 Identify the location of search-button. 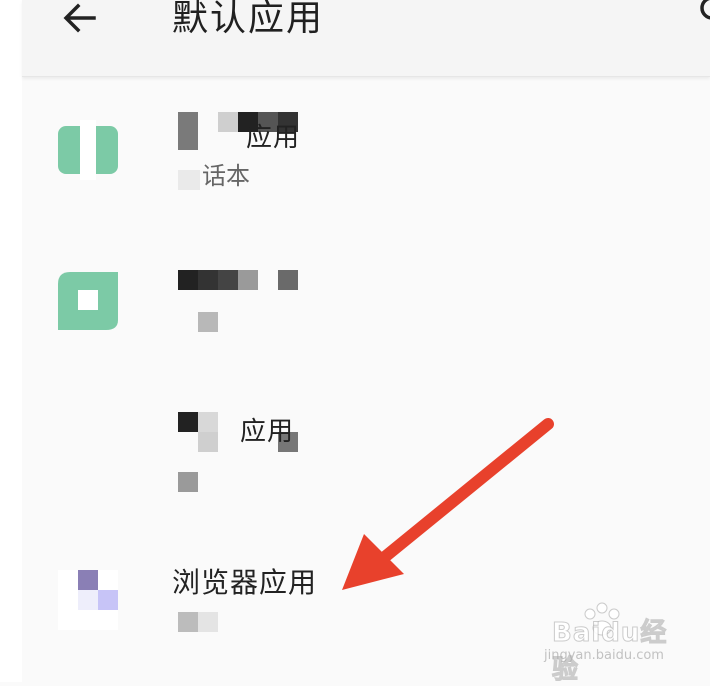
(701, 13).